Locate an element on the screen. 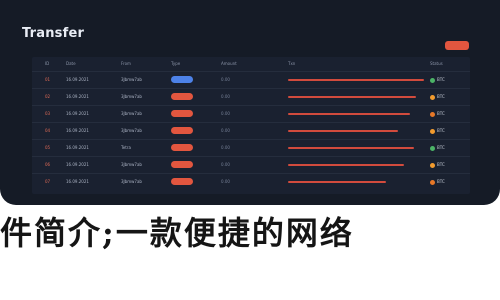 This screenshot has height=300, width=500. row-id: 06 is located at coordinates (48, 164).